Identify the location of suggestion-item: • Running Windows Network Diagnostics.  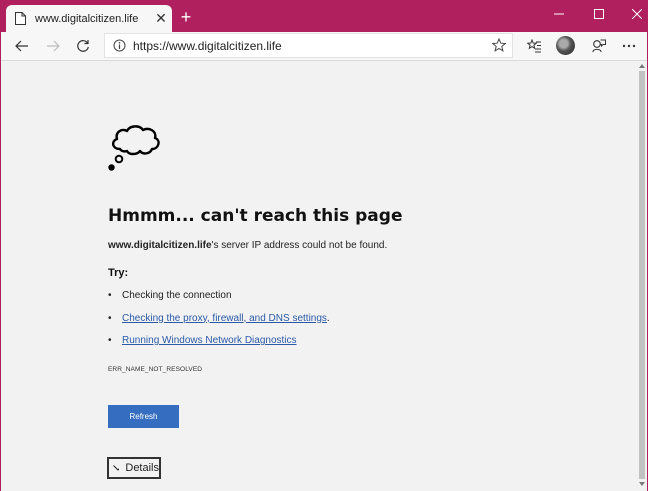
(202, 340).